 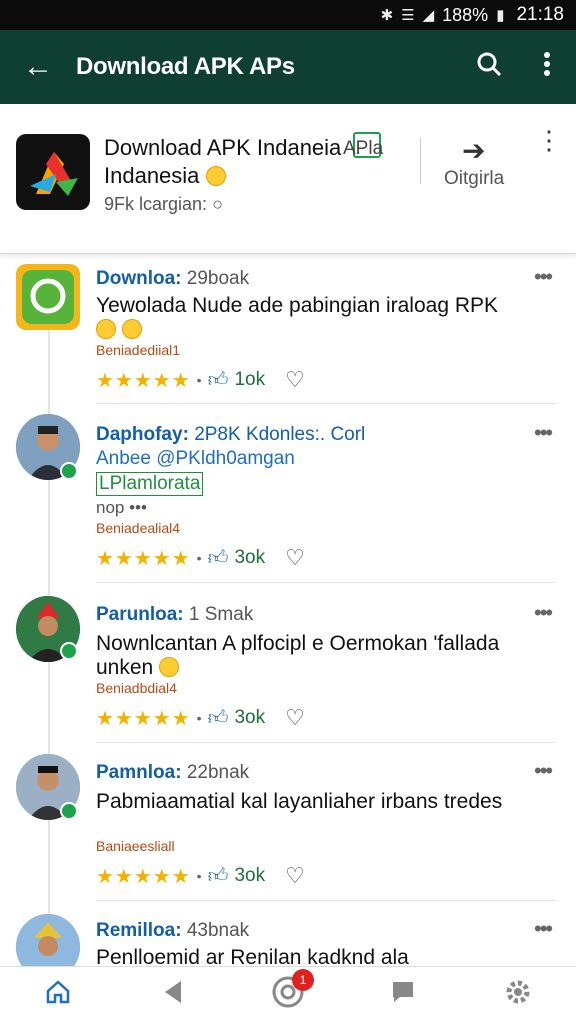 What do you see at coordinates (185, 66) in the screenshot?
I see `app-bar-title: Download APK APs` at bounding box center [185, 66].